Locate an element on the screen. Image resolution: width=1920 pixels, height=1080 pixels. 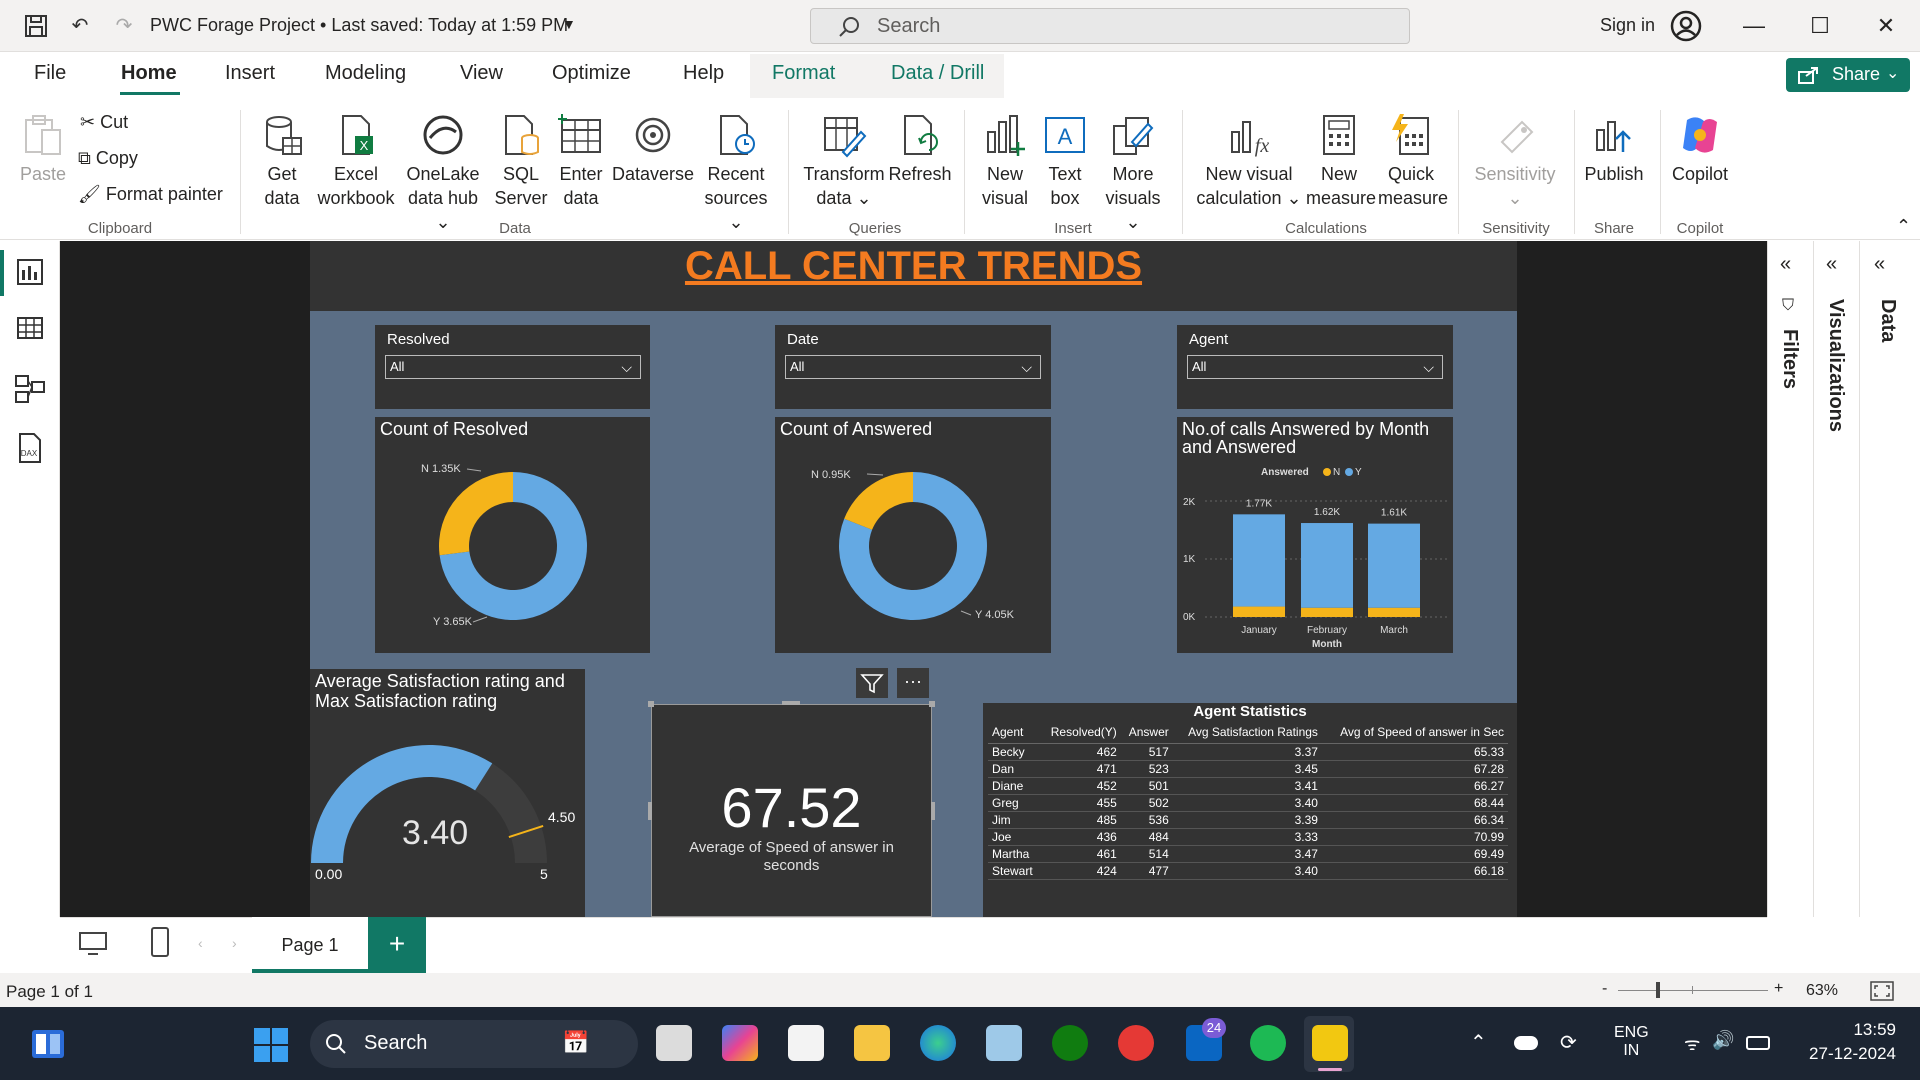
mobile-layout-icon is located at coordinates (160, 942).